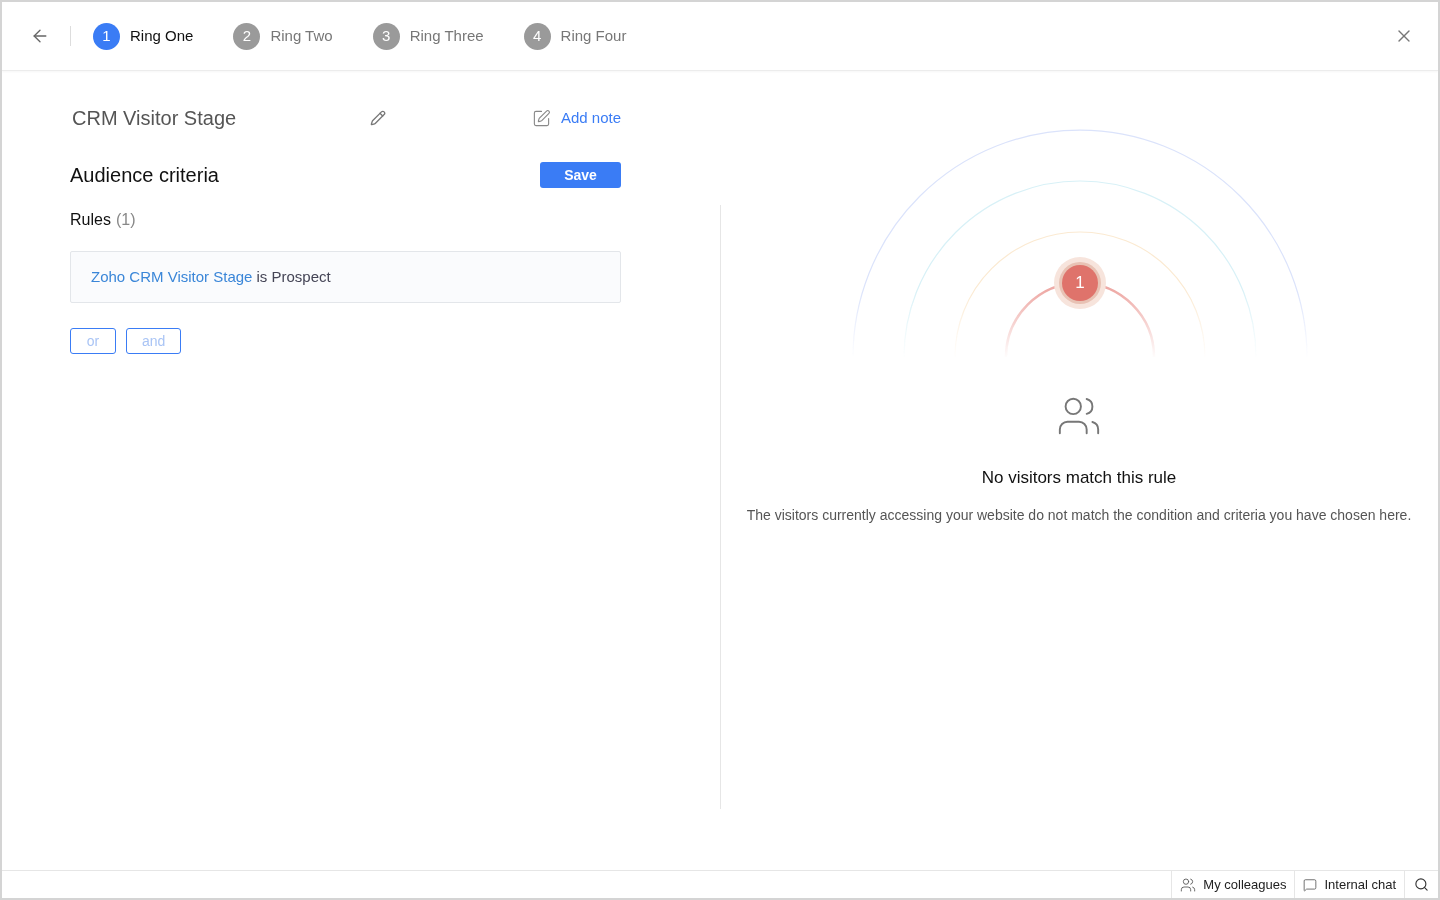 Image resolution: width=1440 pixels, height=900 pixels. I want to click on empty-title: No visitors match this rule, so click(1079, 478).